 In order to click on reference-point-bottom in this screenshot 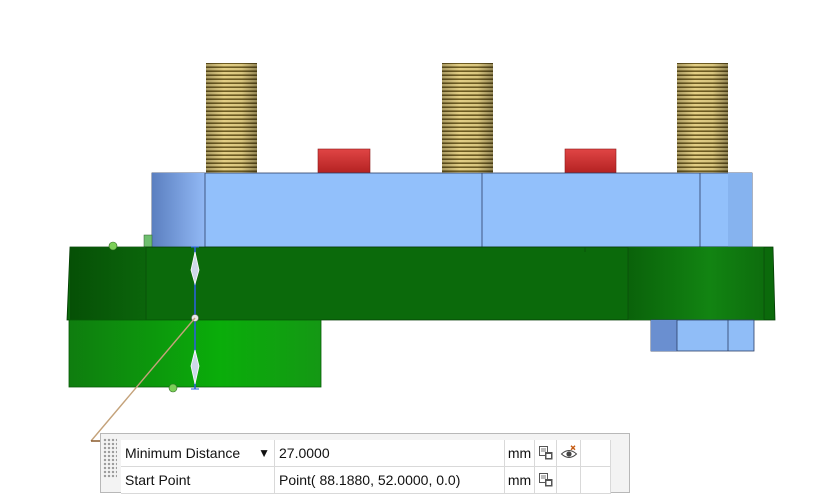, I will do `click(173, 388)`.